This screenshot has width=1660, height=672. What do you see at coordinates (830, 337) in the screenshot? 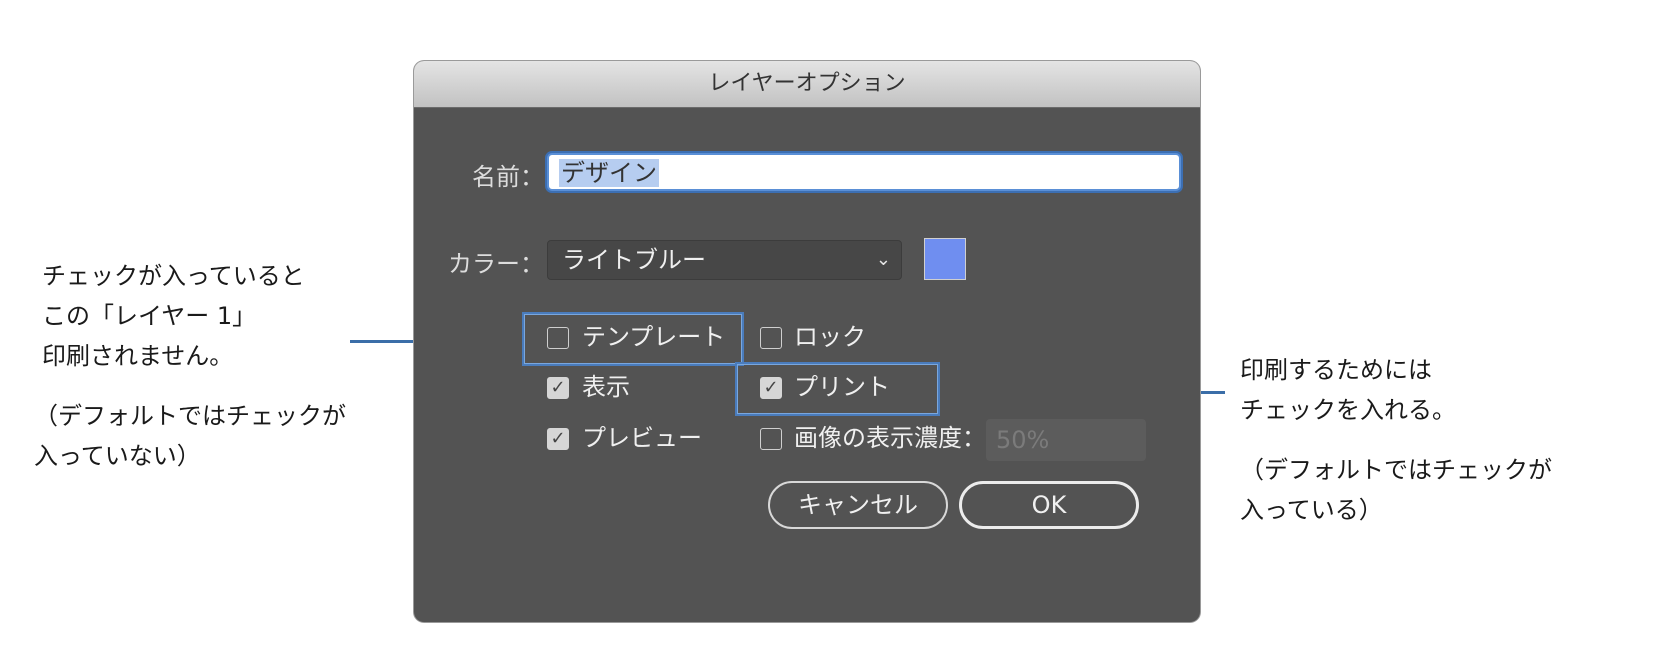
I see `lock-checkbox-label: ロック` at bounding box center [830, 337].